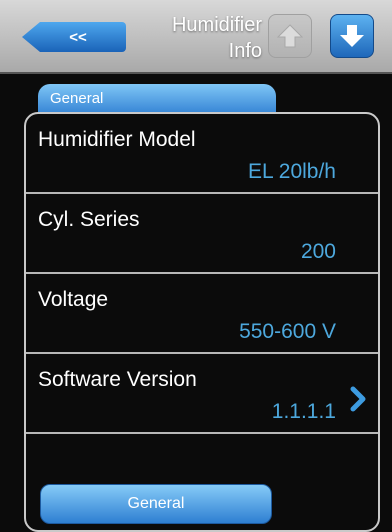 This screenshot has width=392, height=532. What do you see at coordinates (77, 98) in the screenshot?
I see `tab-general-top-label: General` at bounding box center [77, 98].